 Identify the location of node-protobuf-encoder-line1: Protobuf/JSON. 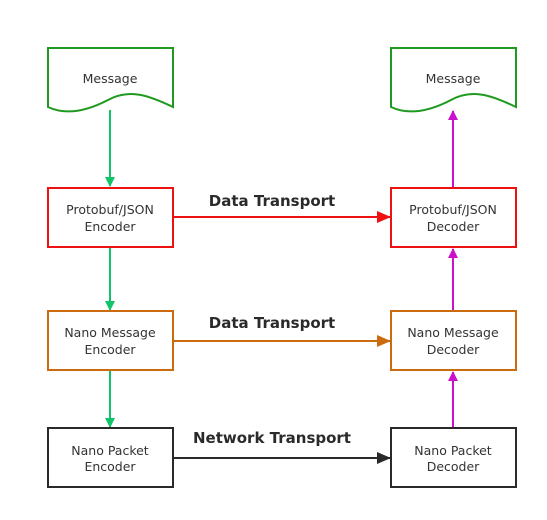
(110, 209).